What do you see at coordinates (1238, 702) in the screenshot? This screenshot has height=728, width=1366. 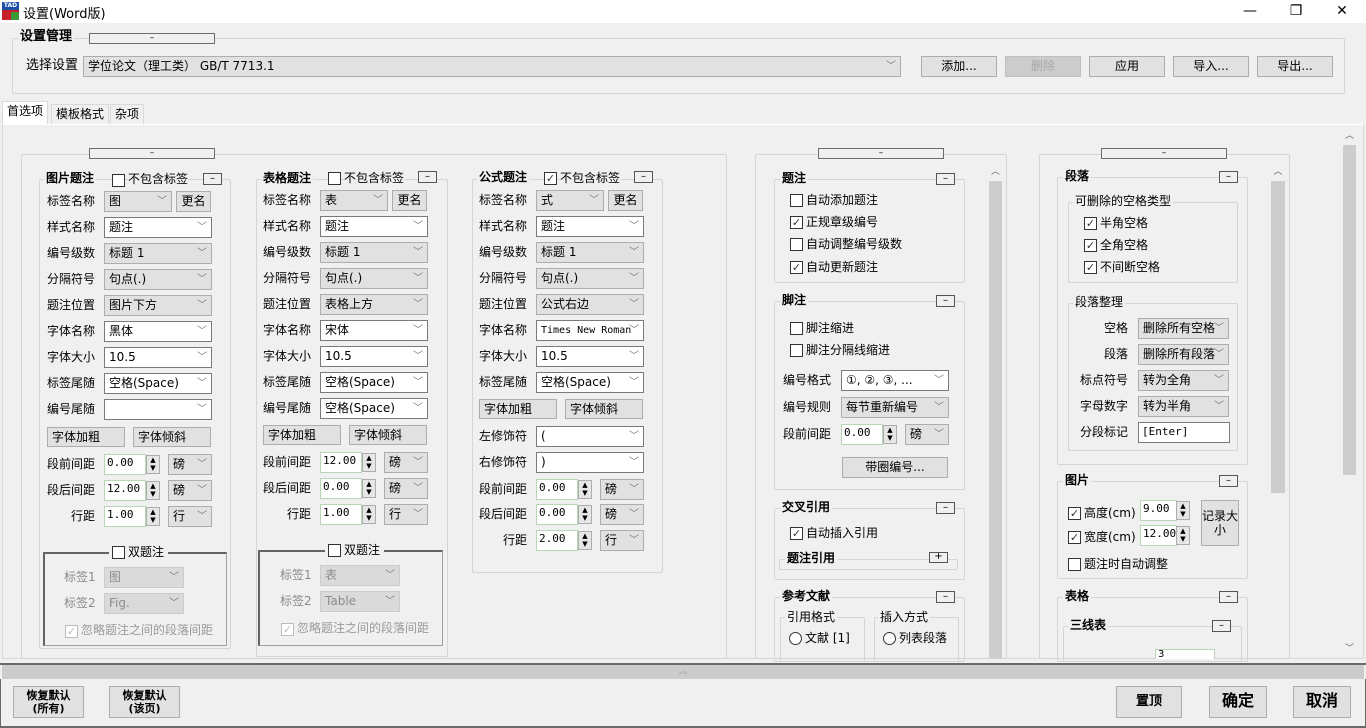 I see `ok-button: 确定` at bounding box center [1238, 702].